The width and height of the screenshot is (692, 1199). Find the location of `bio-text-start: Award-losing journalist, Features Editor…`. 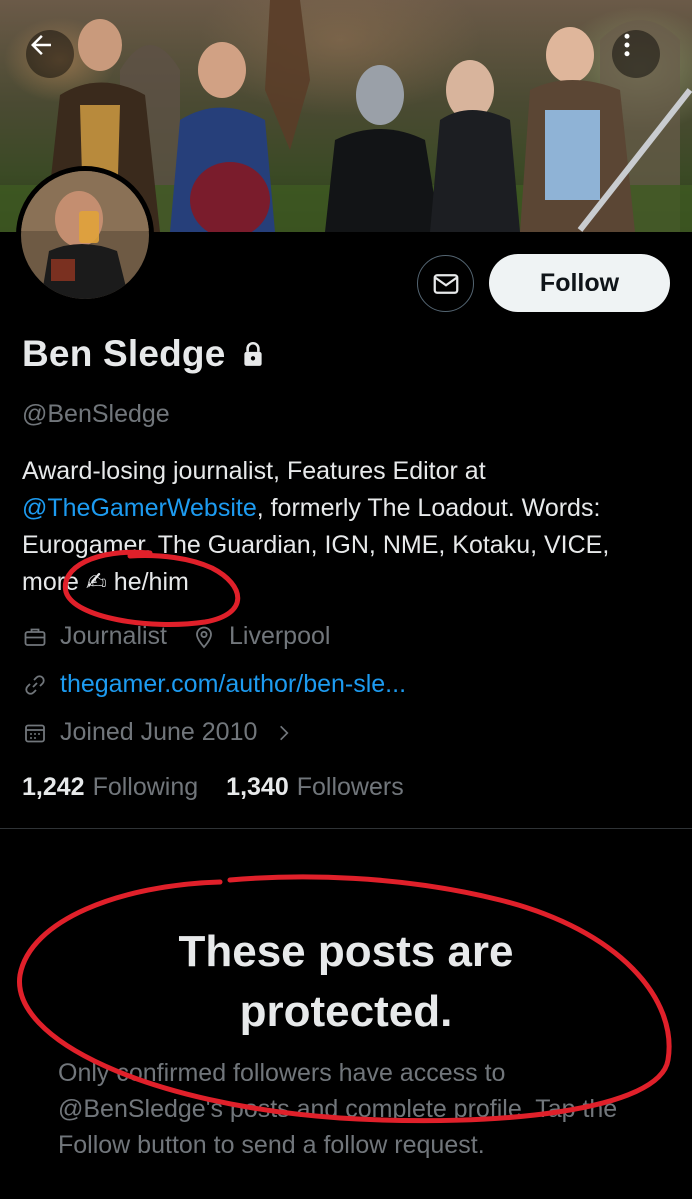

bio-text-start: Award-losing journalist, Features Editor… is located at coordinates (254, 471).